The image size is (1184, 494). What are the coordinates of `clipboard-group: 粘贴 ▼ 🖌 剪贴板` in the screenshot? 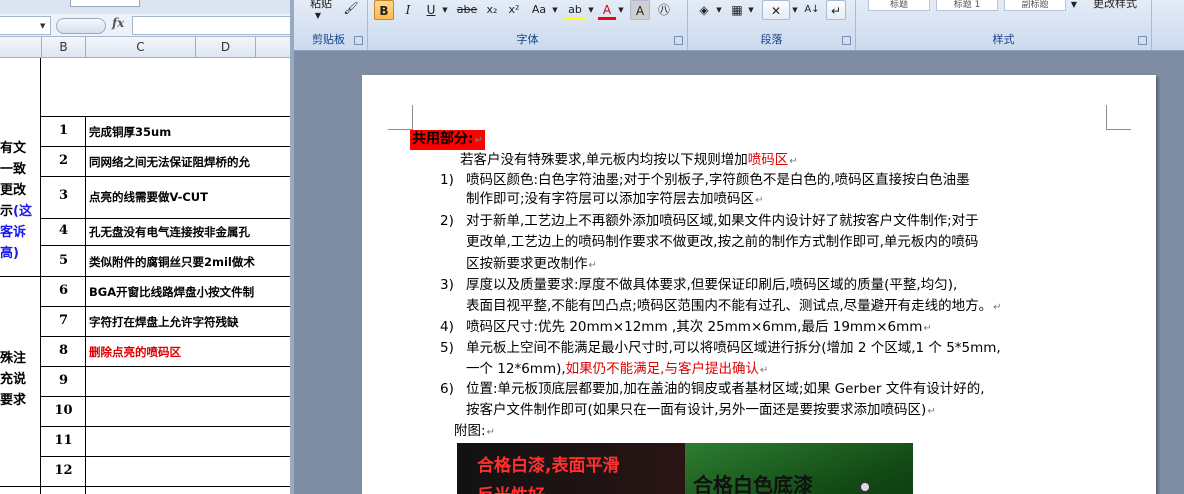 It's located at (329, 25).